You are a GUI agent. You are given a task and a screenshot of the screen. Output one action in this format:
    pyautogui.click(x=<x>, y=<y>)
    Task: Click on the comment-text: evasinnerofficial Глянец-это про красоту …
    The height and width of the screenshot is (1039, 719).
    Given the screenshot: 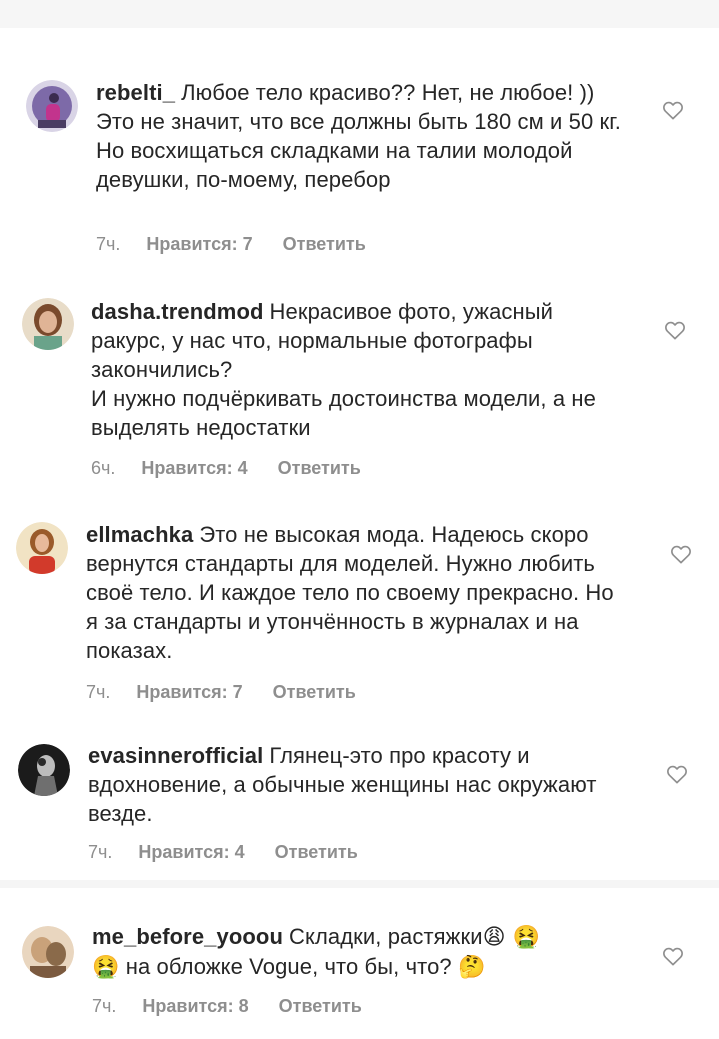 What is the action you would take?
    pyautogui.click(x=353, y=784)
    